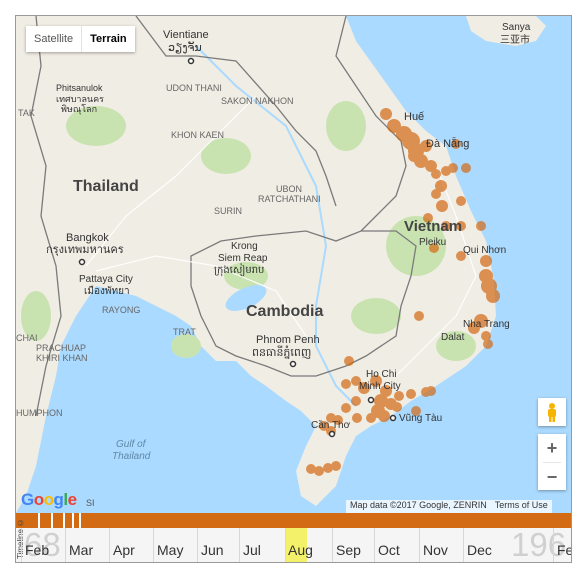 This screenshot has height=579, width=588. What do you see at coordinates (562, 545) in the screenshot?
I see `timeline-month: Fe` at bounding box center [562, 545].